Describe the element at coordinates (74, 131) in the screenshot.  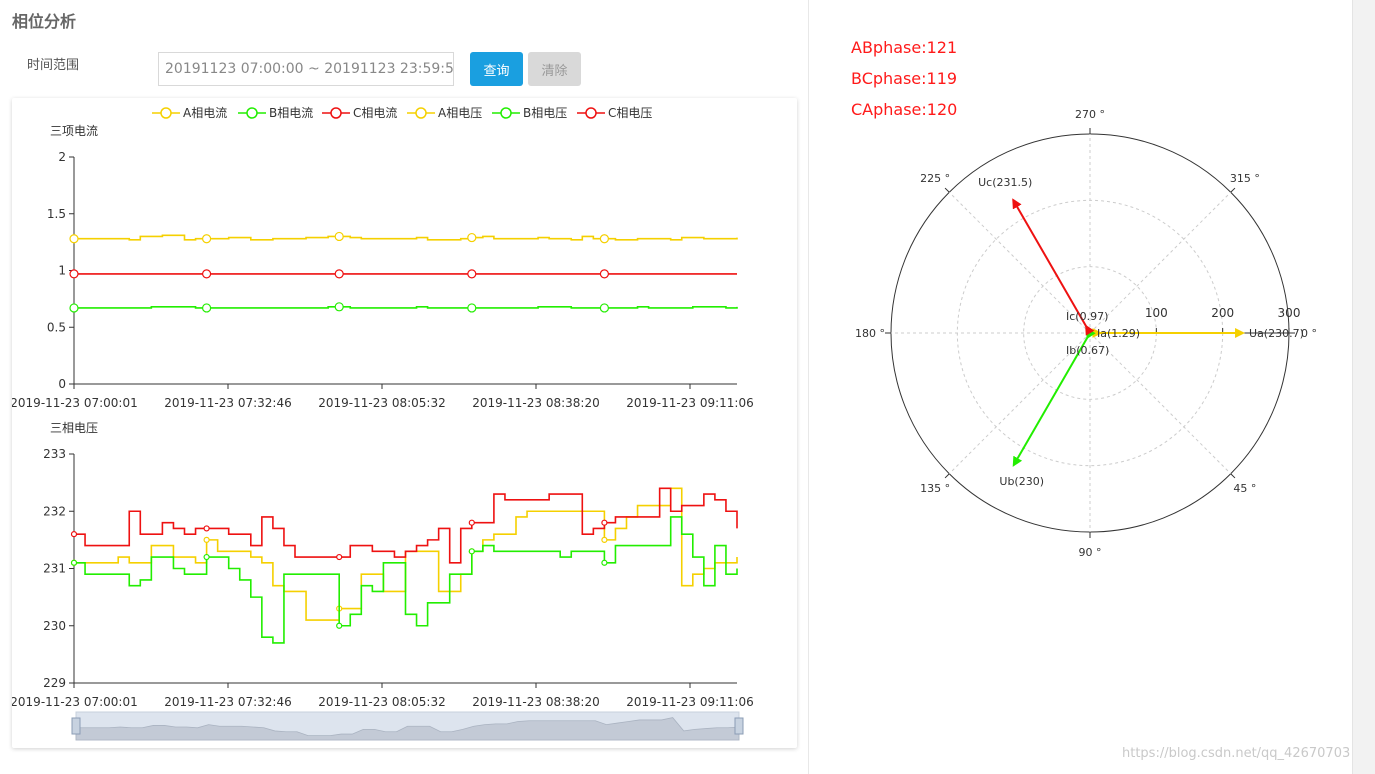
I see `chart-title: 三项电流` at that location.